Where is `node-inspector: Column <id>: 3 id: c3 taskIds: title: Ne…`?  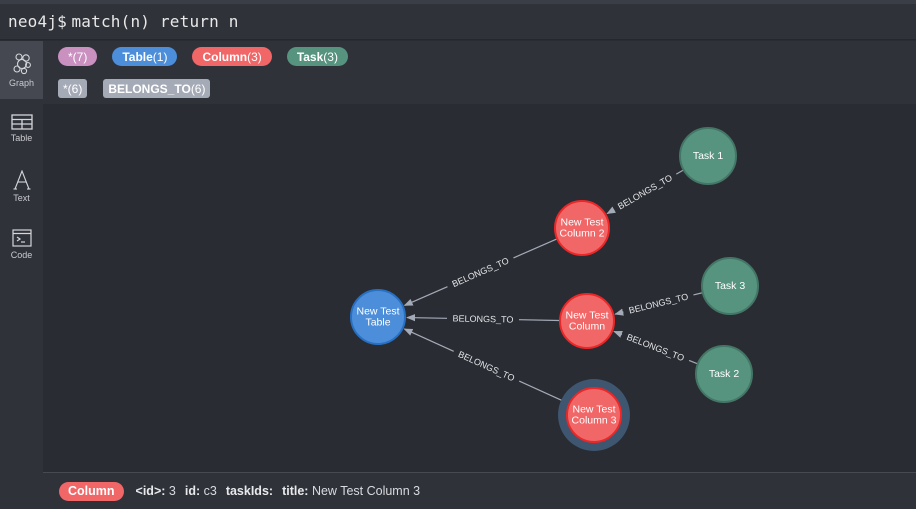 node-inspector: Column <id>: 3 id: c3 taskIds: title: Ne… is located at coordinates (479, 490).